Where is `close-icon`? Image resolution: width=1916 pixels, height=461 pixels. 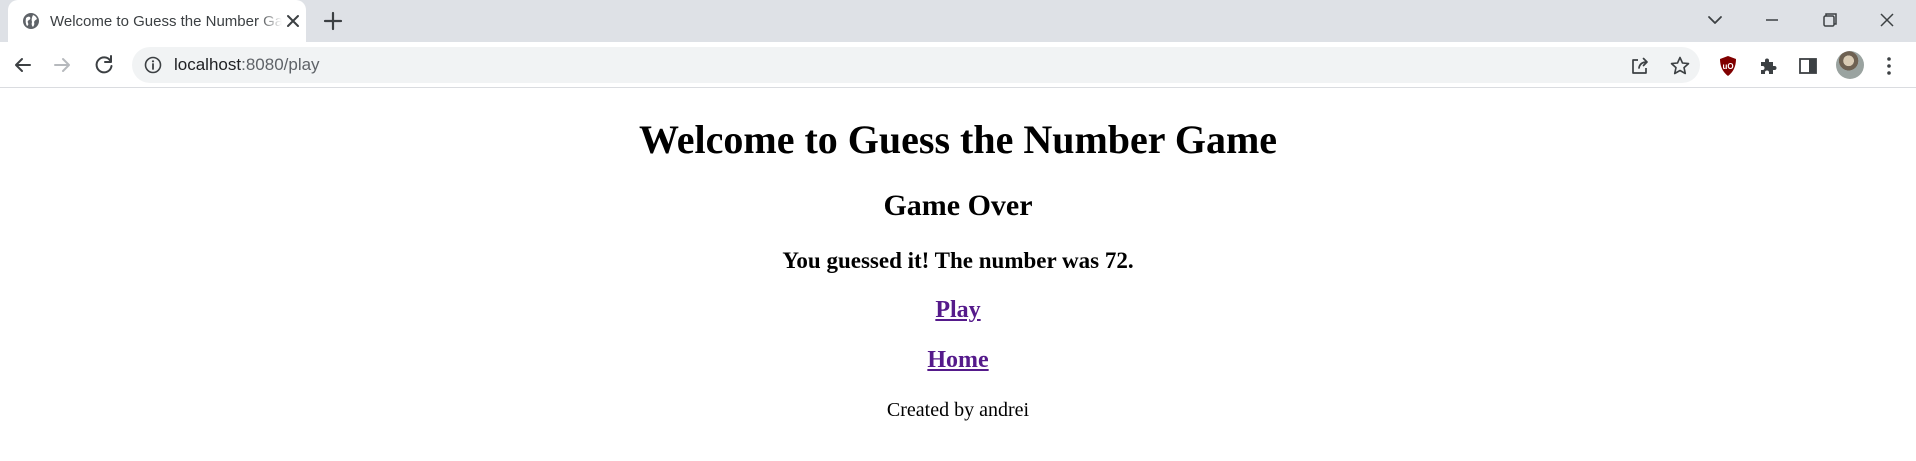 close-icon is located at coordinates (293, 21).